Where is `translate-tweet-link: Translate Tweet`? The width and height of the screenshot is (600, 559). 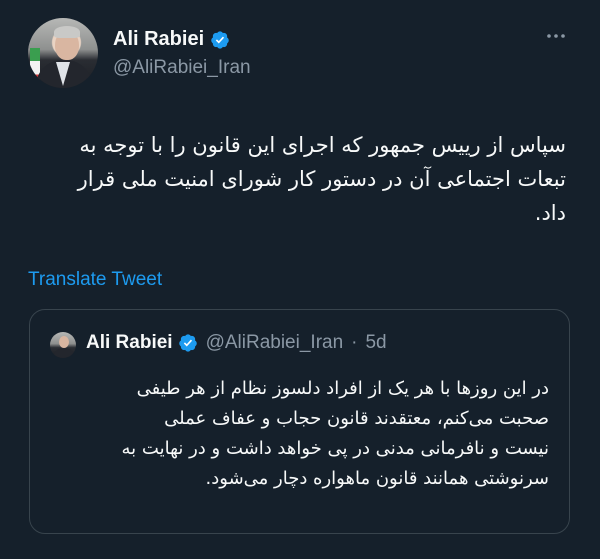
translate-tweet-link: Translate Tweet is located at coordinates (95, 280).